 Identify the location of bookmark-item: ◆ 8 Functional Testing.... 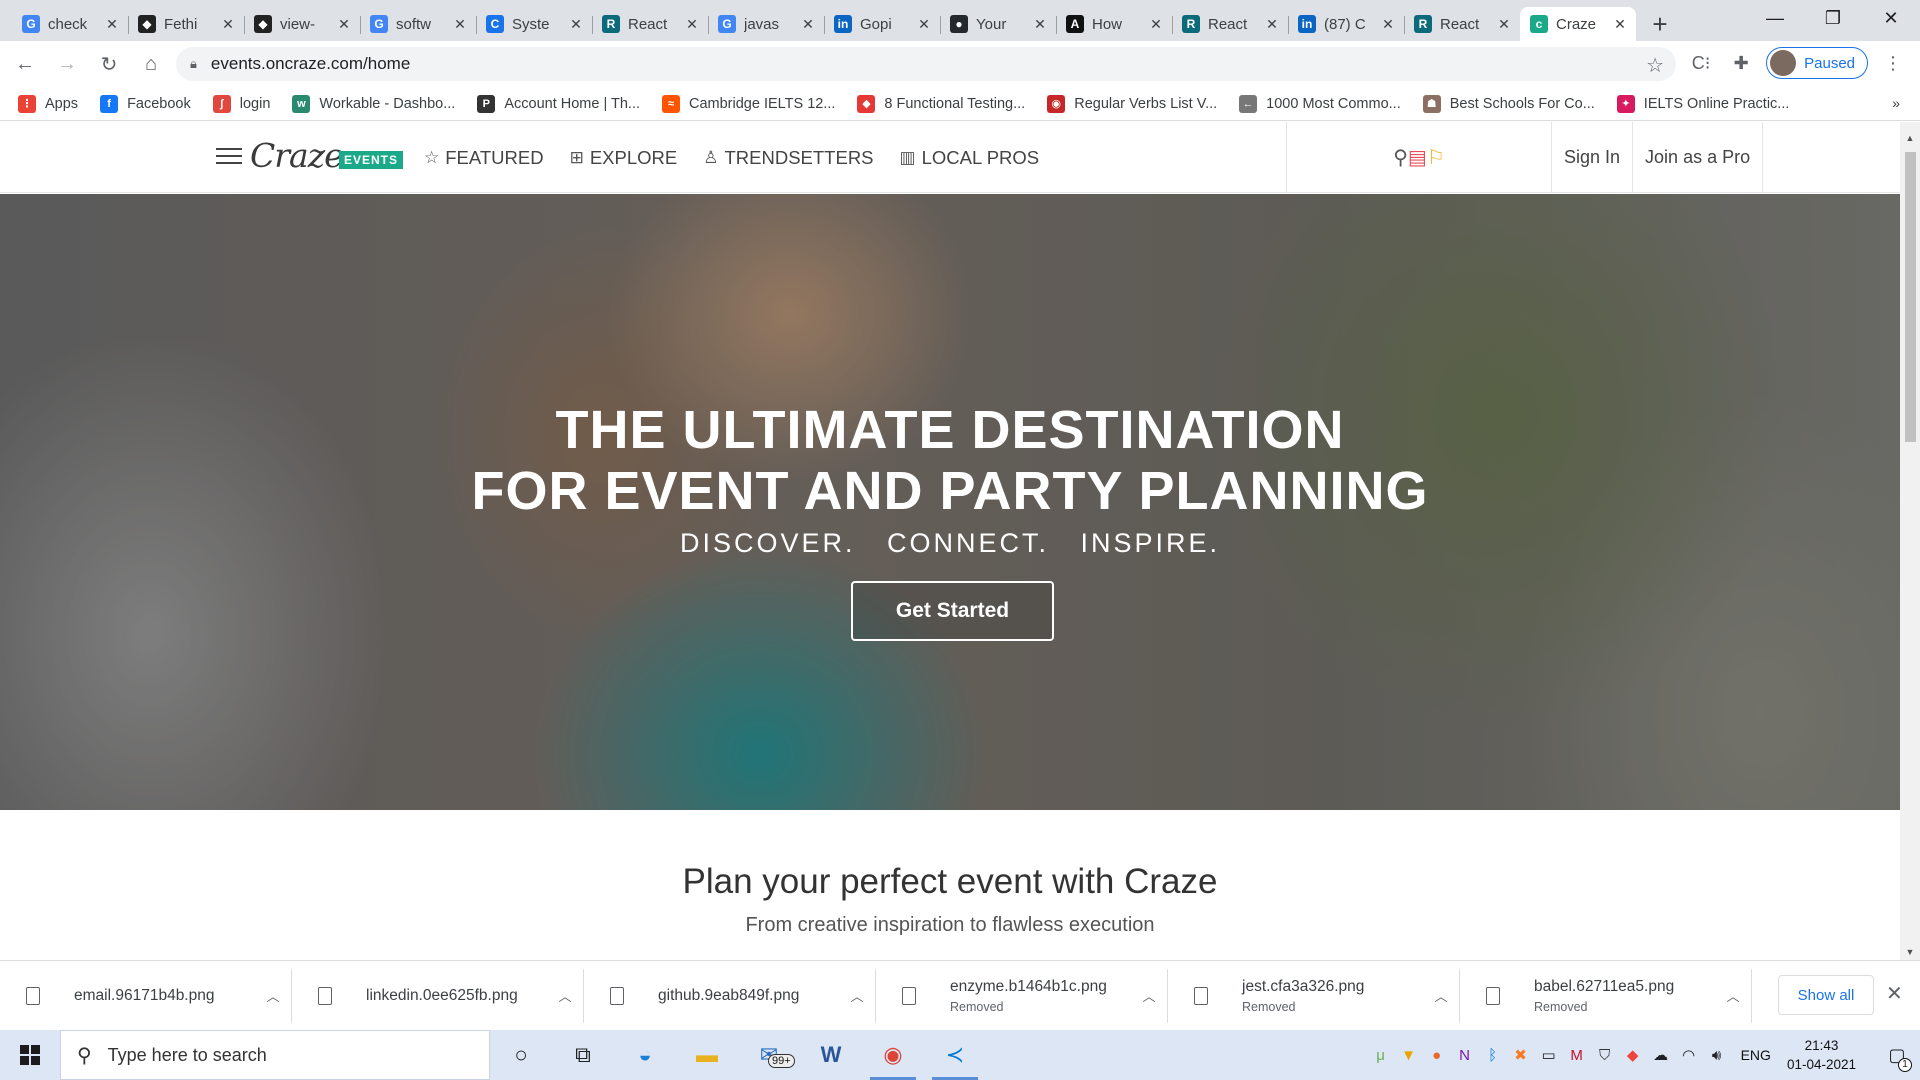
(941, 103).